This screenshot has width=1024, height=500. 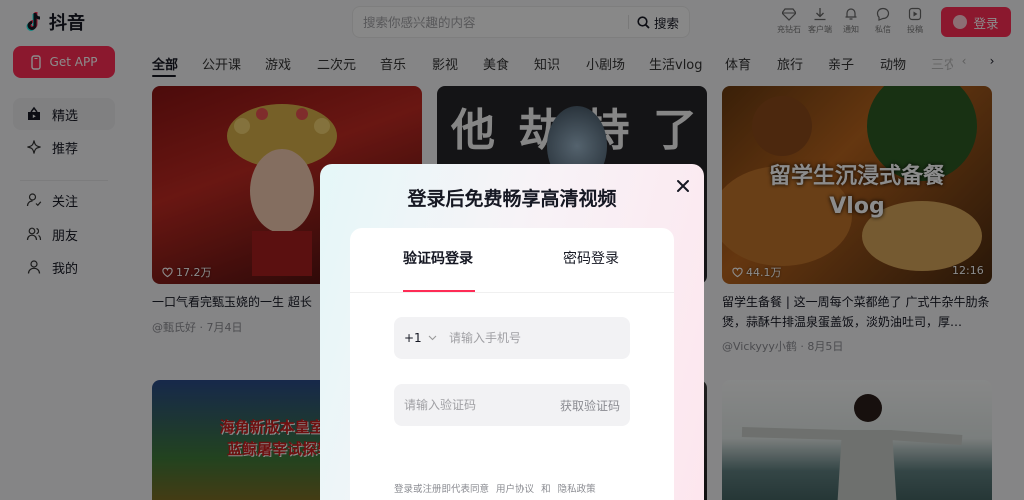 I want to click on code-field: 获取验证码, so click(x=512, y=405).